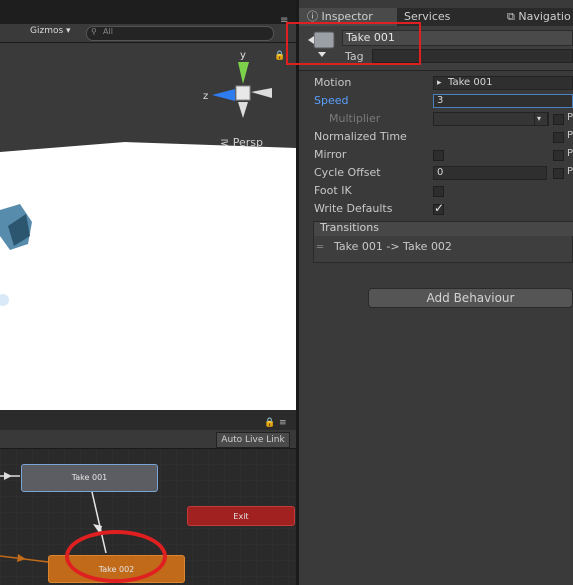 This screenshot has width=573, height=585. I want to click on motion-label: Motion, so click(333, 82).